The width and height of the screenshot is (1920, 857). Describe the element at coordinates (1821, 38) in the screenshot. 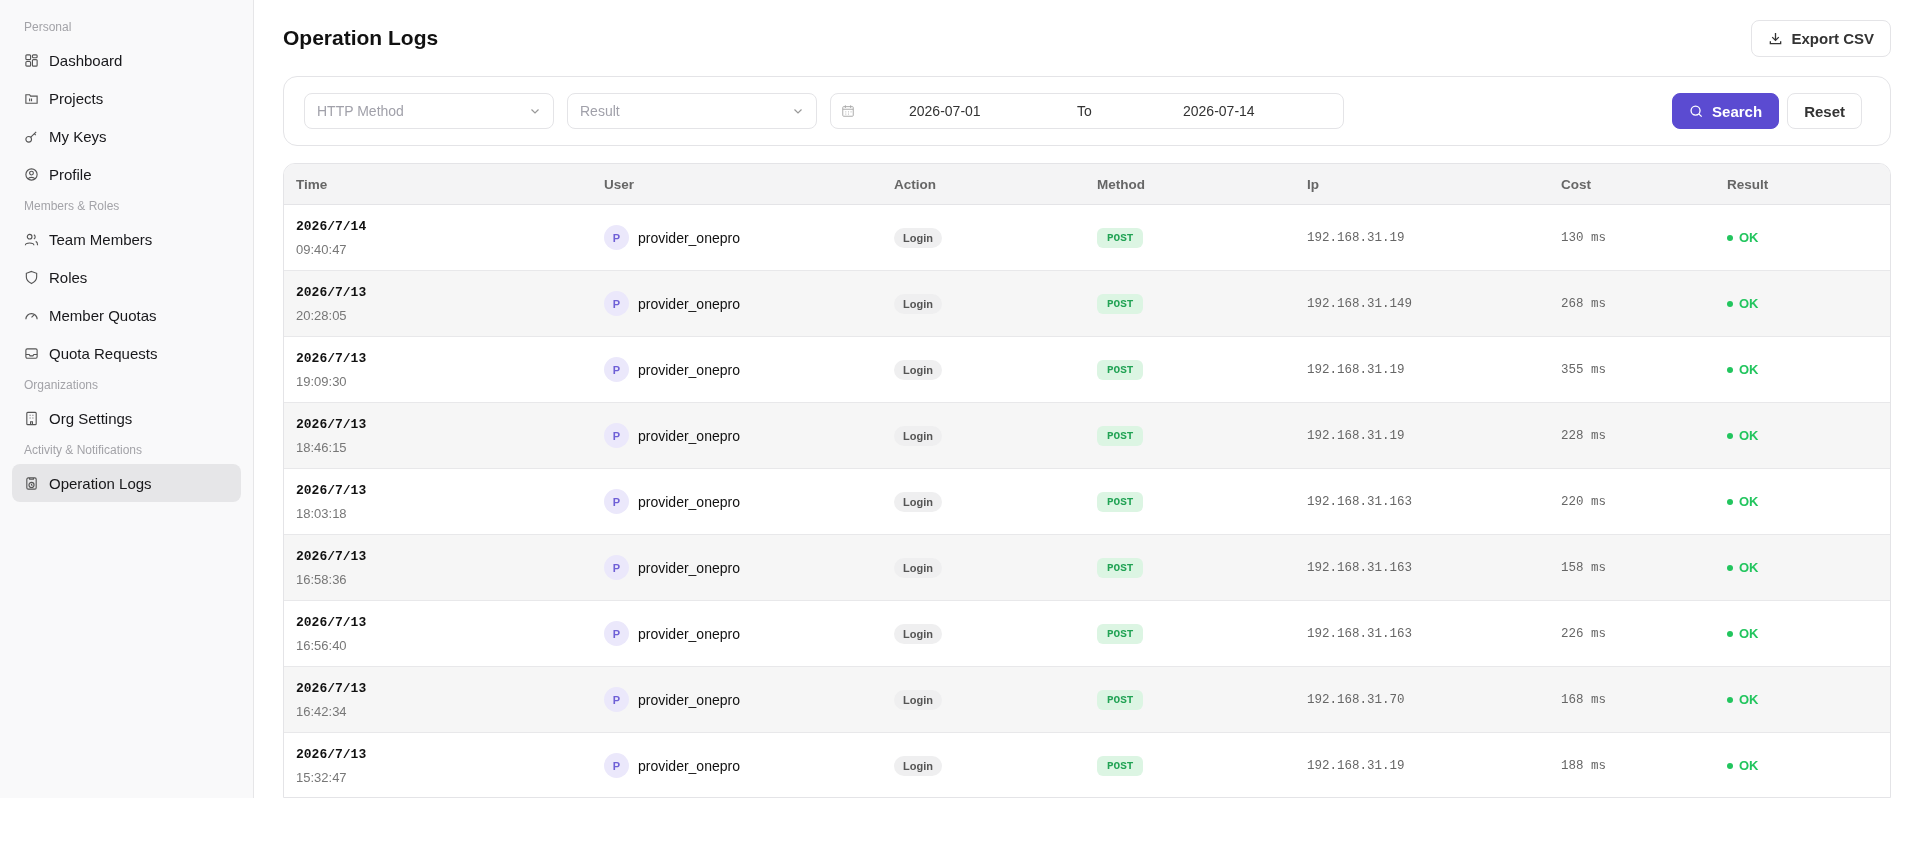

I see `export-csv-button: Export CSV` at that location.